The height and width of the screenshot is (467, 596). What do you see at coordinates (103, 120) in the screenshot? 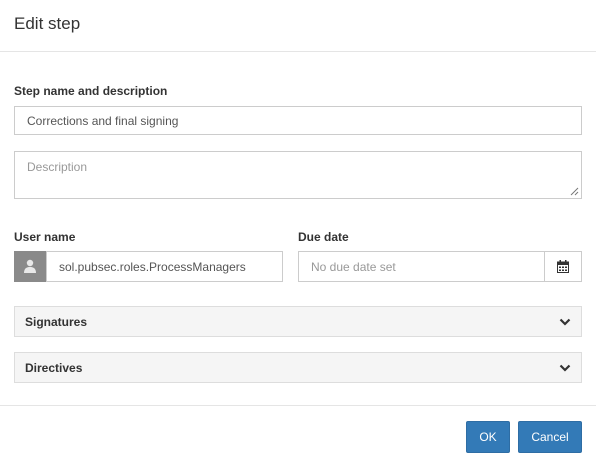
I see `step-name-value: Corrections and final signing` at bounding box center [103, 120].